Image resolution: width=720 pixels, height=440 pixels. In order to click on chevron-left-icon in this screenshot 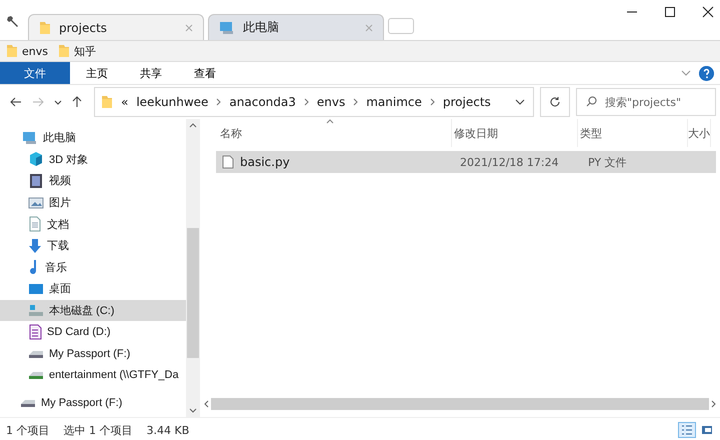, I will do `click(206, 404)`.